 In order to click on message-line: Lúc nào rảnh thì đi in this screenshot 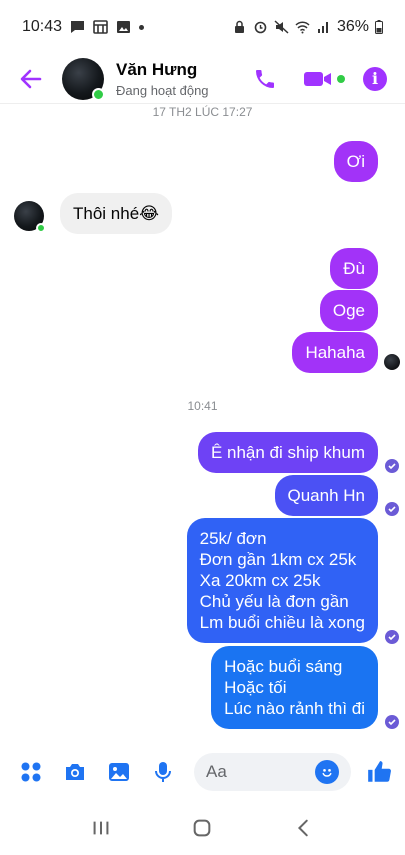, I will do `click(294, 708)`.